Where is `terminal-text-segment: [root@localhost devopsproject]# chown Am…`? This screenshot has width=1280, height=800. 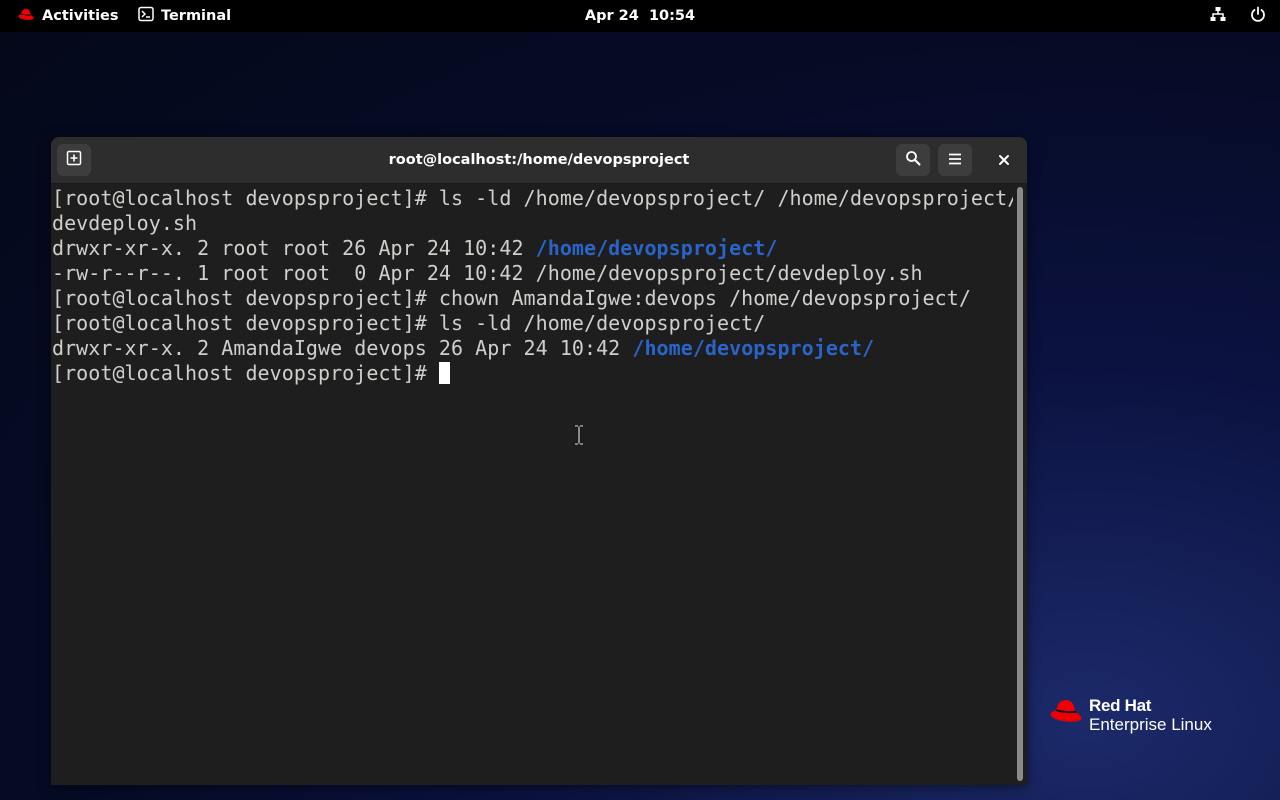 terminal-text-segment: [root@localhost devopsproject]# chown Am… is located at coordinates (511, 298).